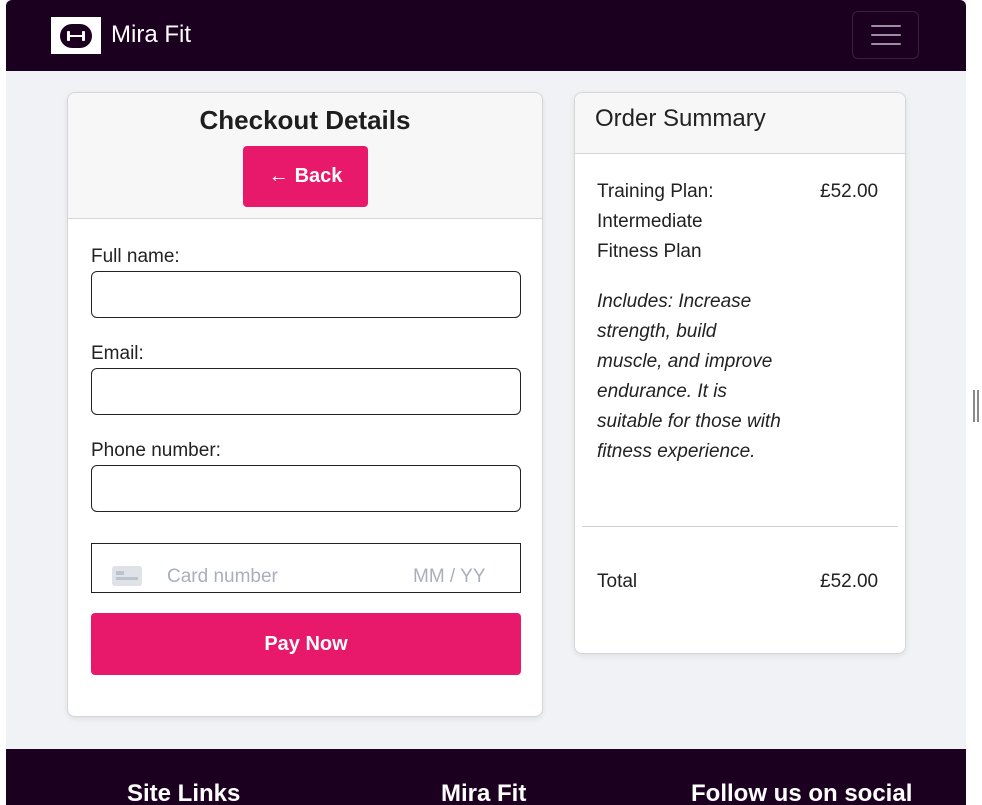 The width and height of the screenshot is (982, 805). I want to click on back-button: ← Back, so click(305, 176).